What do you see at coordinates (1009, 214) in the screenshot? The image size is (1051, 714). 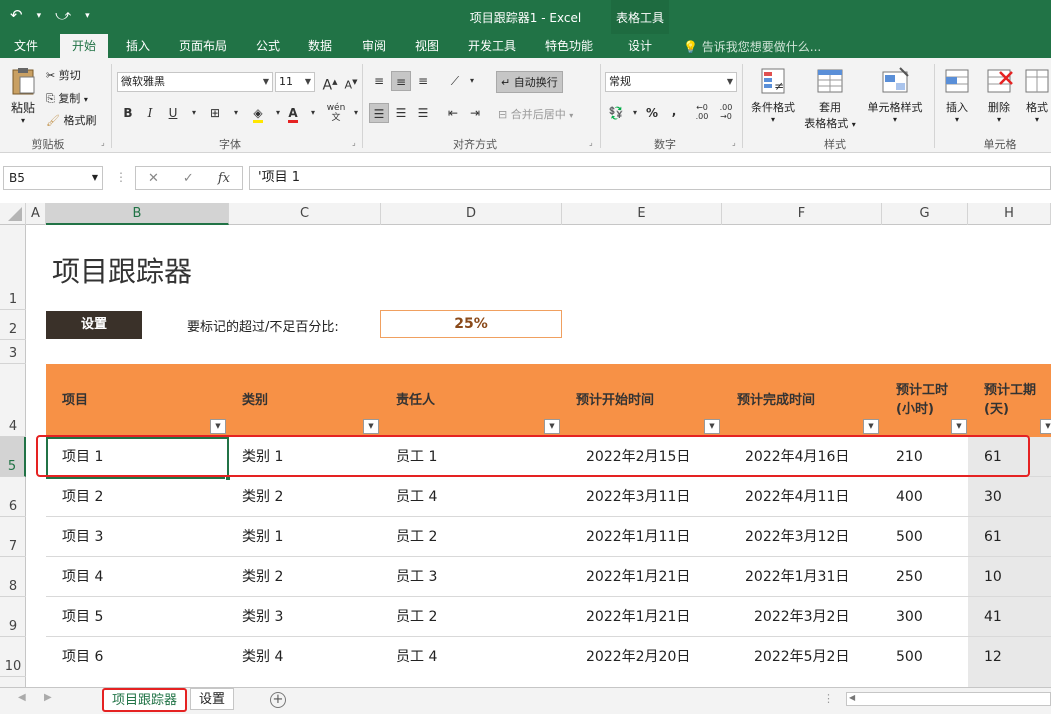 I see `column-header-h: H` at bounding box center [1009, 214].